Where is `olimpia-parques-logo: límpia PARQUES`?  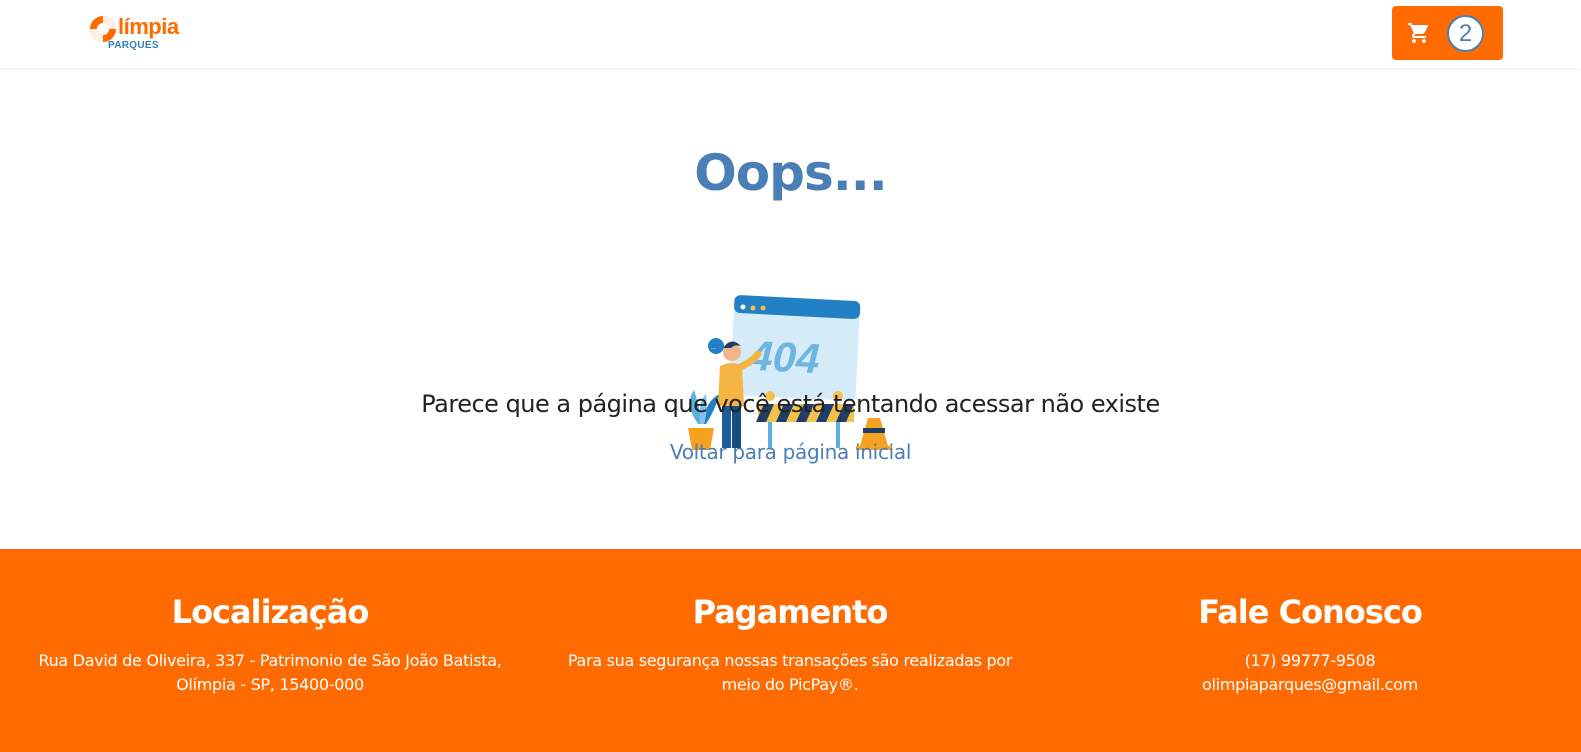
olimpia-parques-logo: límpia PARQUES is located at coordinates (143, 34).